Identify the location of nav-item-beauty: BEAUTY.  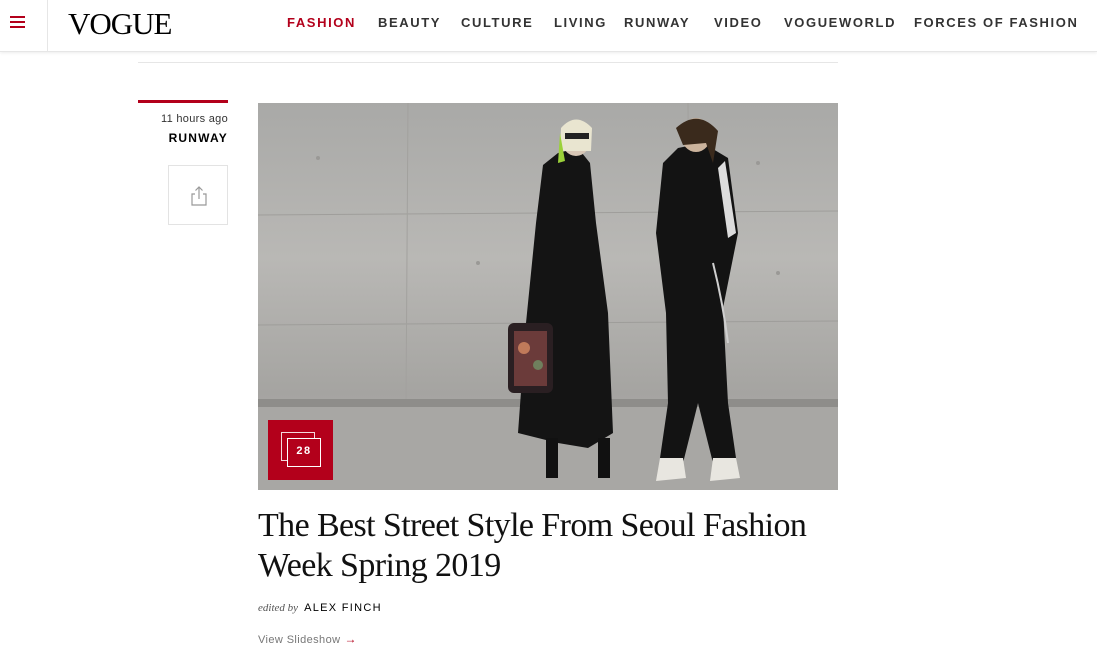
(409, 23).